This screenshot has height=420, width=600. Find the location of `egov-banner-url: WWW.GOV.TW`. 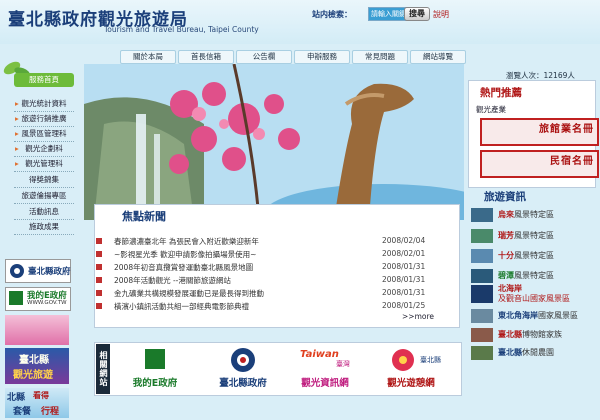

egov-banner-url: WWW.GOV.TW is located at coordinates (47, 303).